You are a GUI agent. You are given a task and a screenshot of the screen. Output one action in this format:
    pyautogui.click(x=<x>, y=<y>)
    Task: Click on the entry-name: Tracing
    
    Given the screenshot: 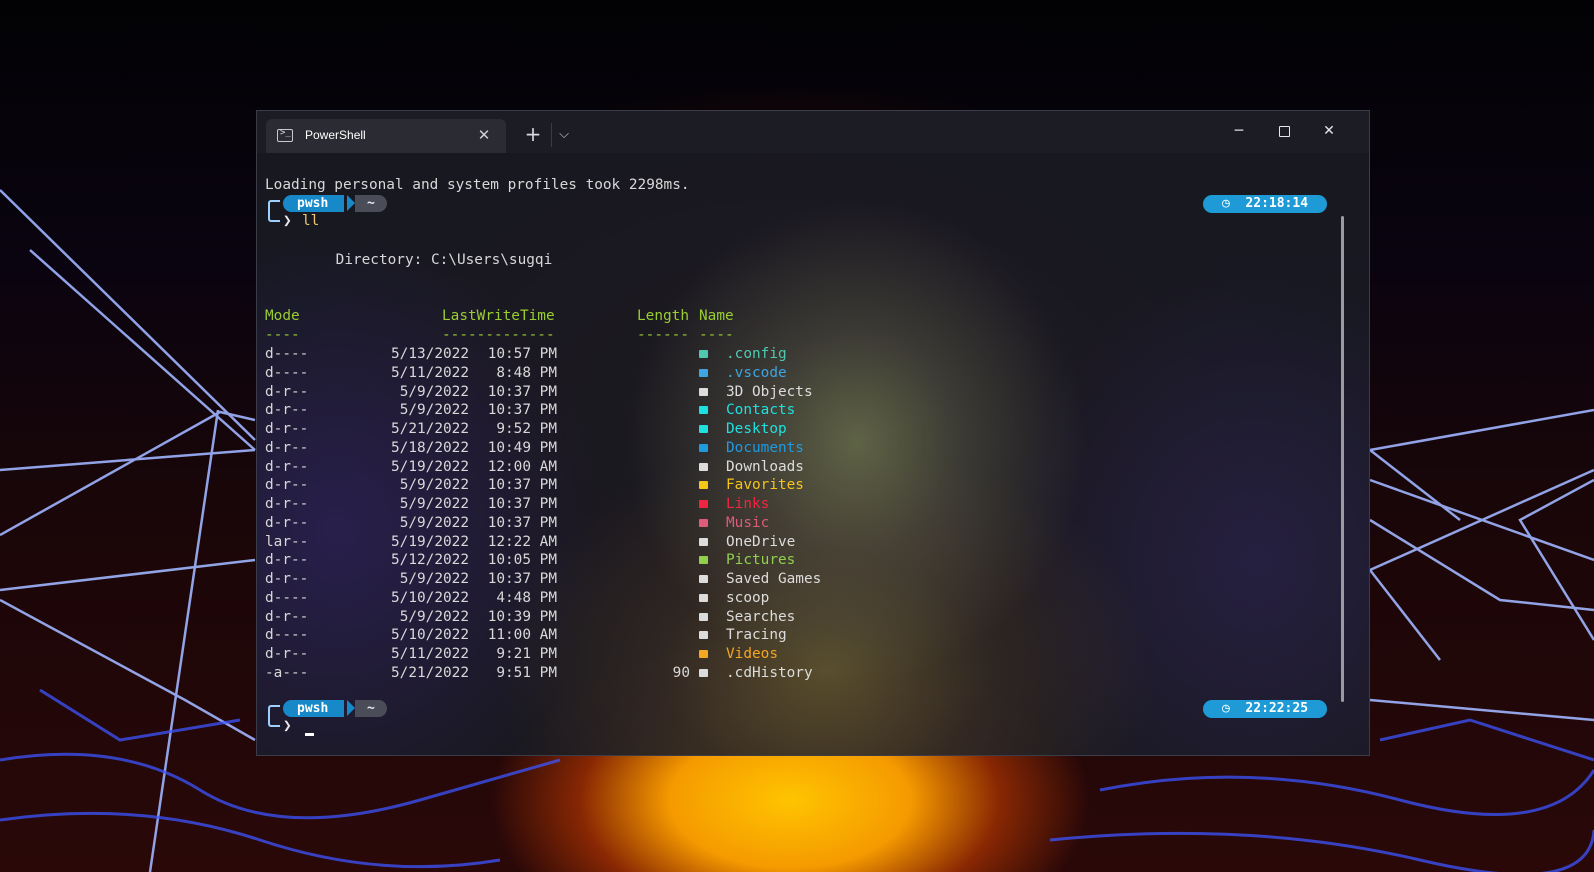 What is the action you would take?
    pyautogui.click(x=756, y=635)
    